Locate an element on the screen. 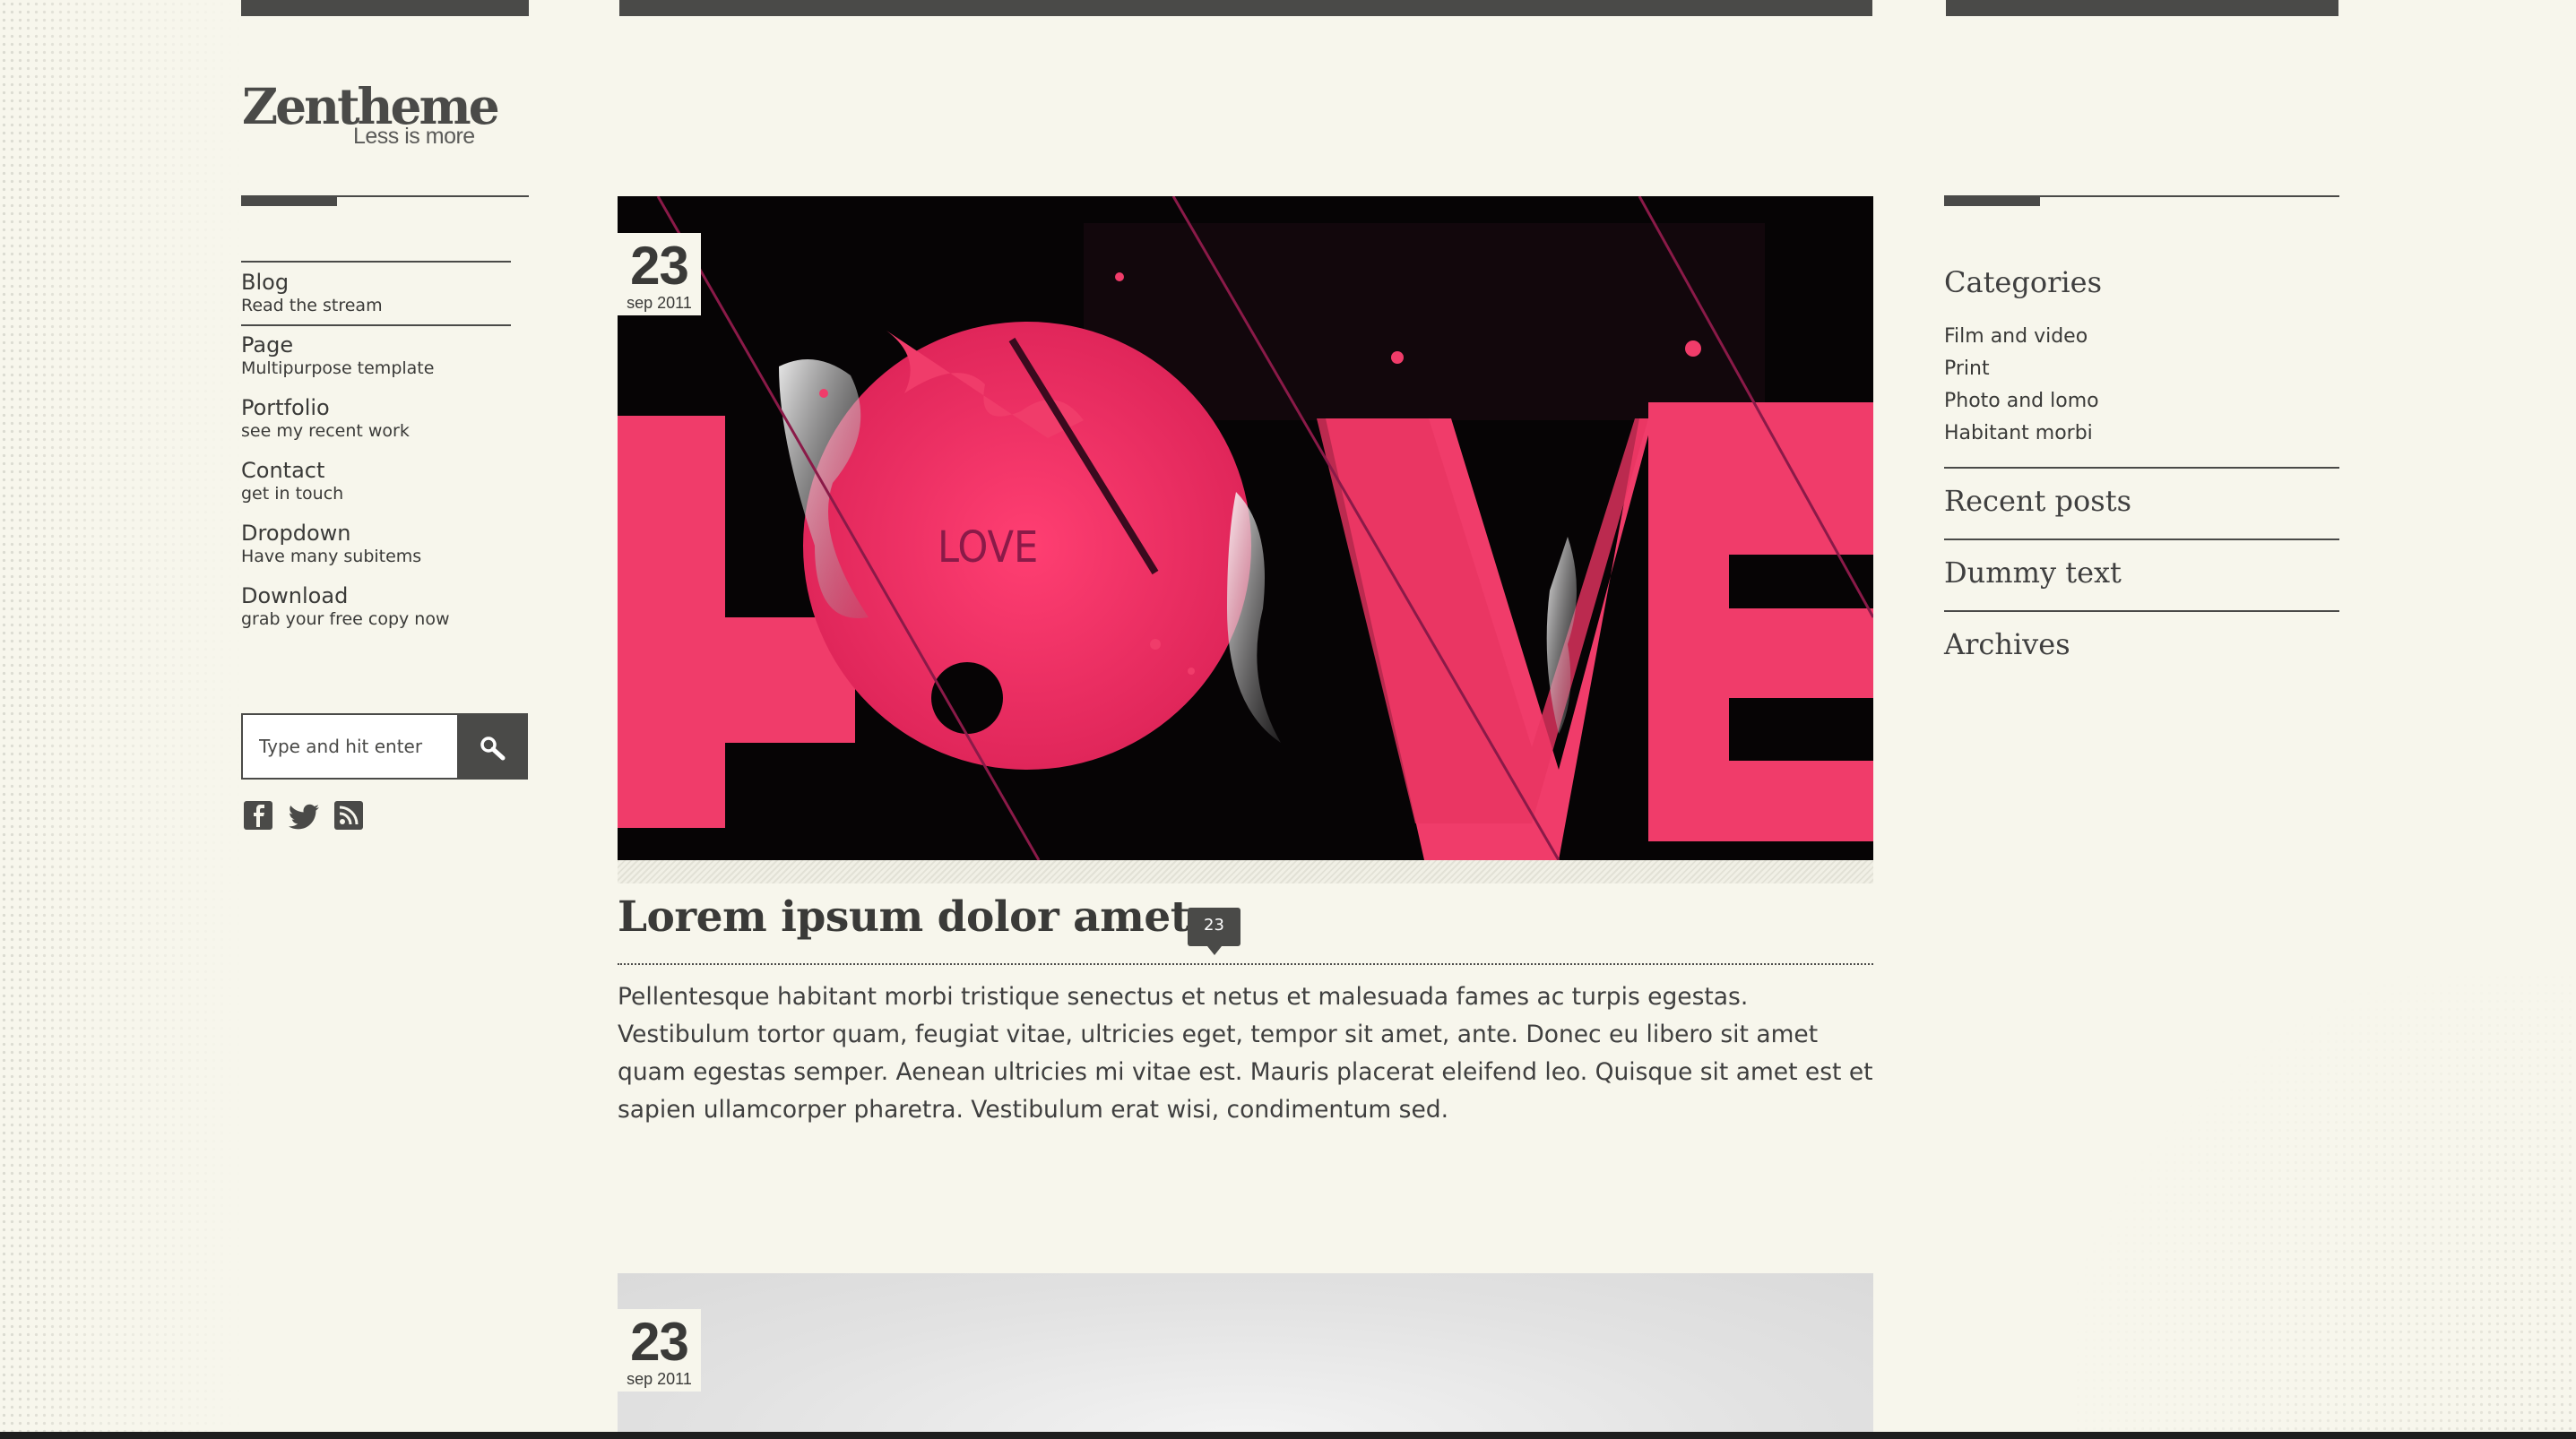 The width and height of the screenshot is (2576, 1439). background-dot-pattern-right is located at coordinates (2325, 1206).